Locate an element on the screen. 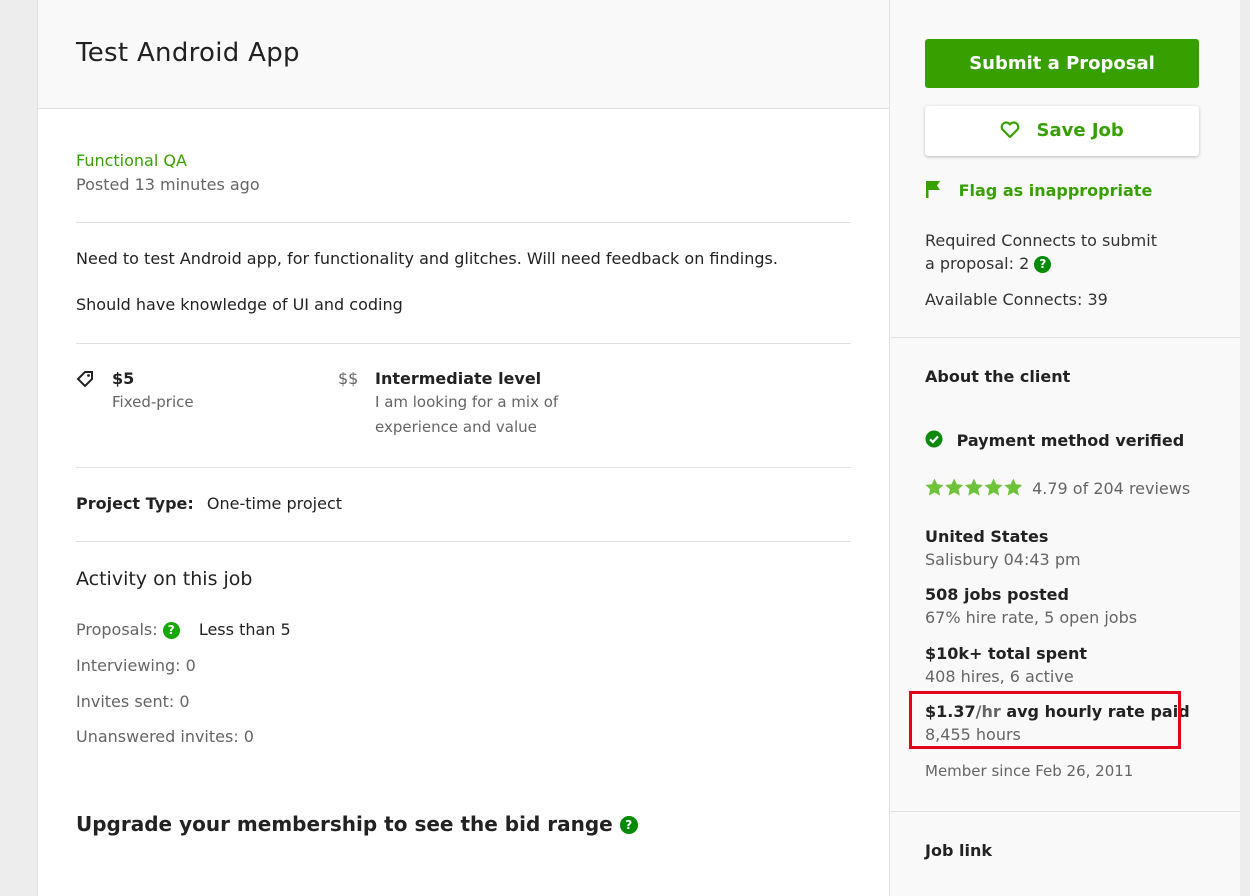 The image size is (1250, 896). job-title: Test Android App is located at coordinates (188, 53).